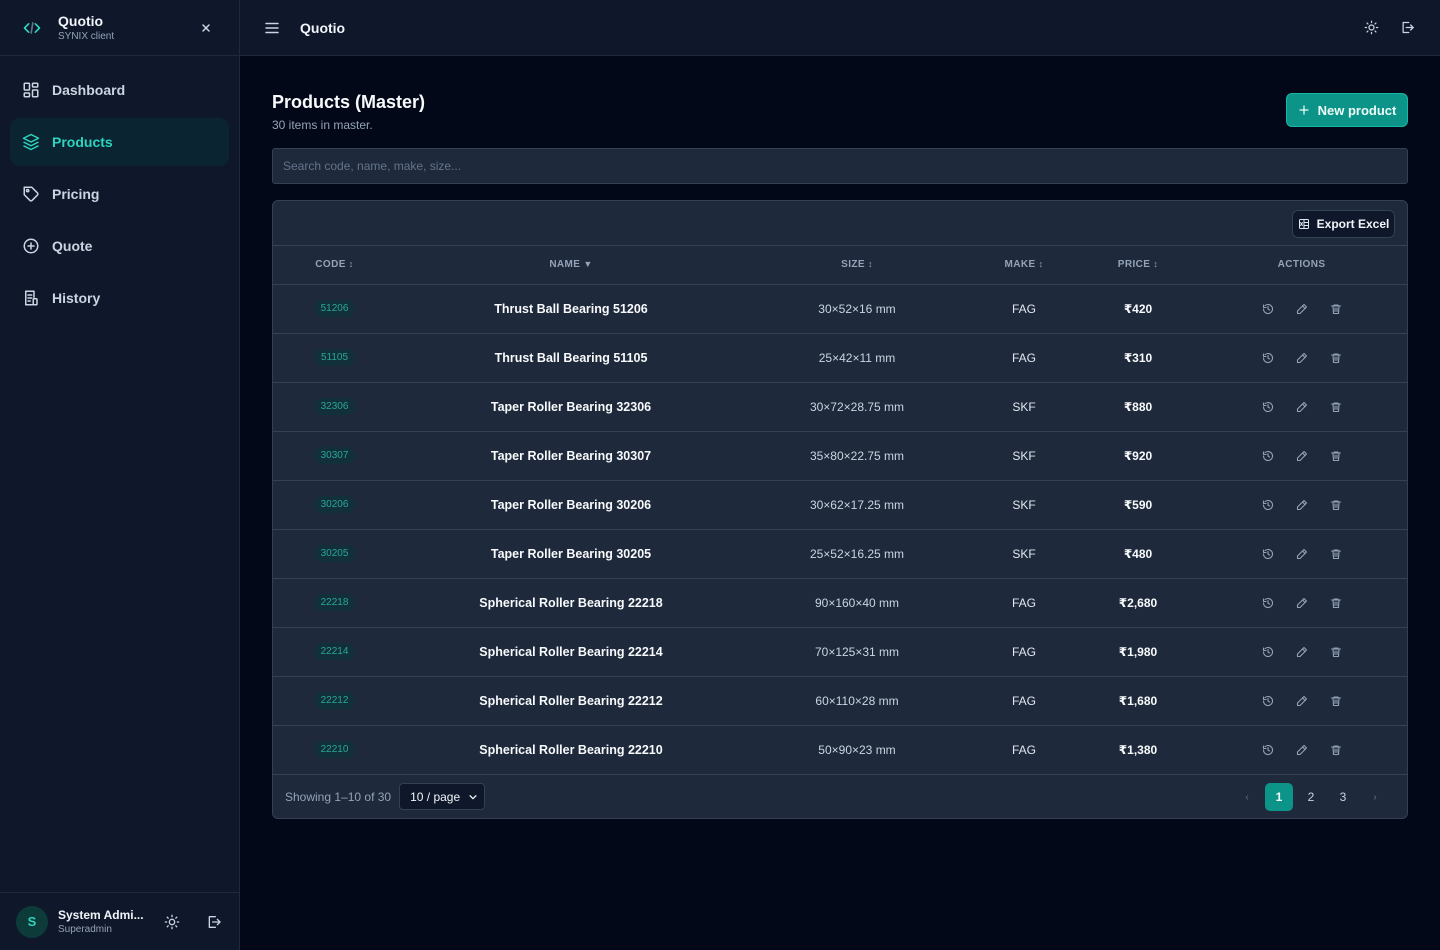 Image resolution: width=1440 pixels, height=950 pixels. I want to click on cell-name: Taper Roller Bearing 30307, so click(571, 455).